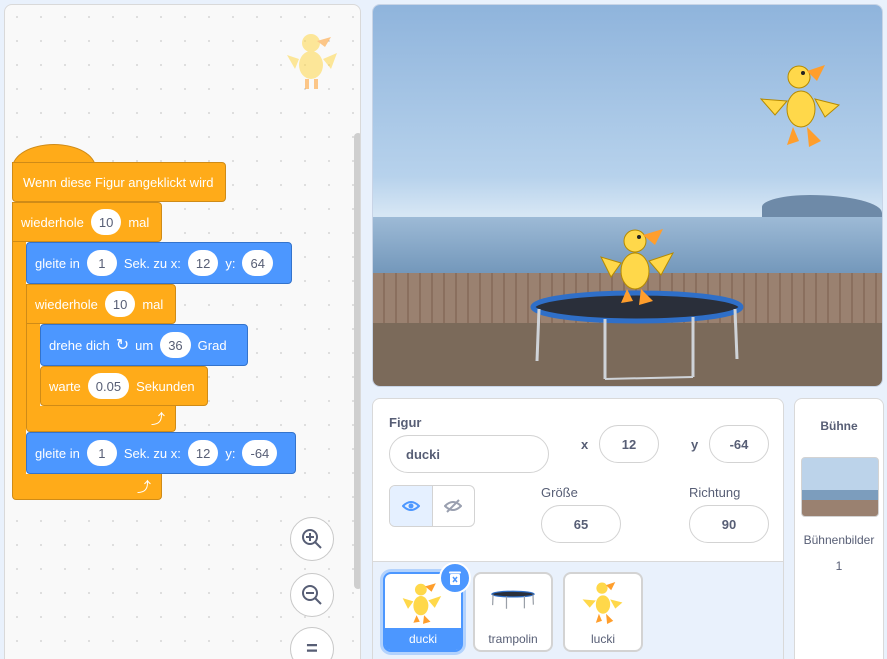 This screenshot has height=659, width=887. I want to click on code-scrollbar, so click(357, 361).